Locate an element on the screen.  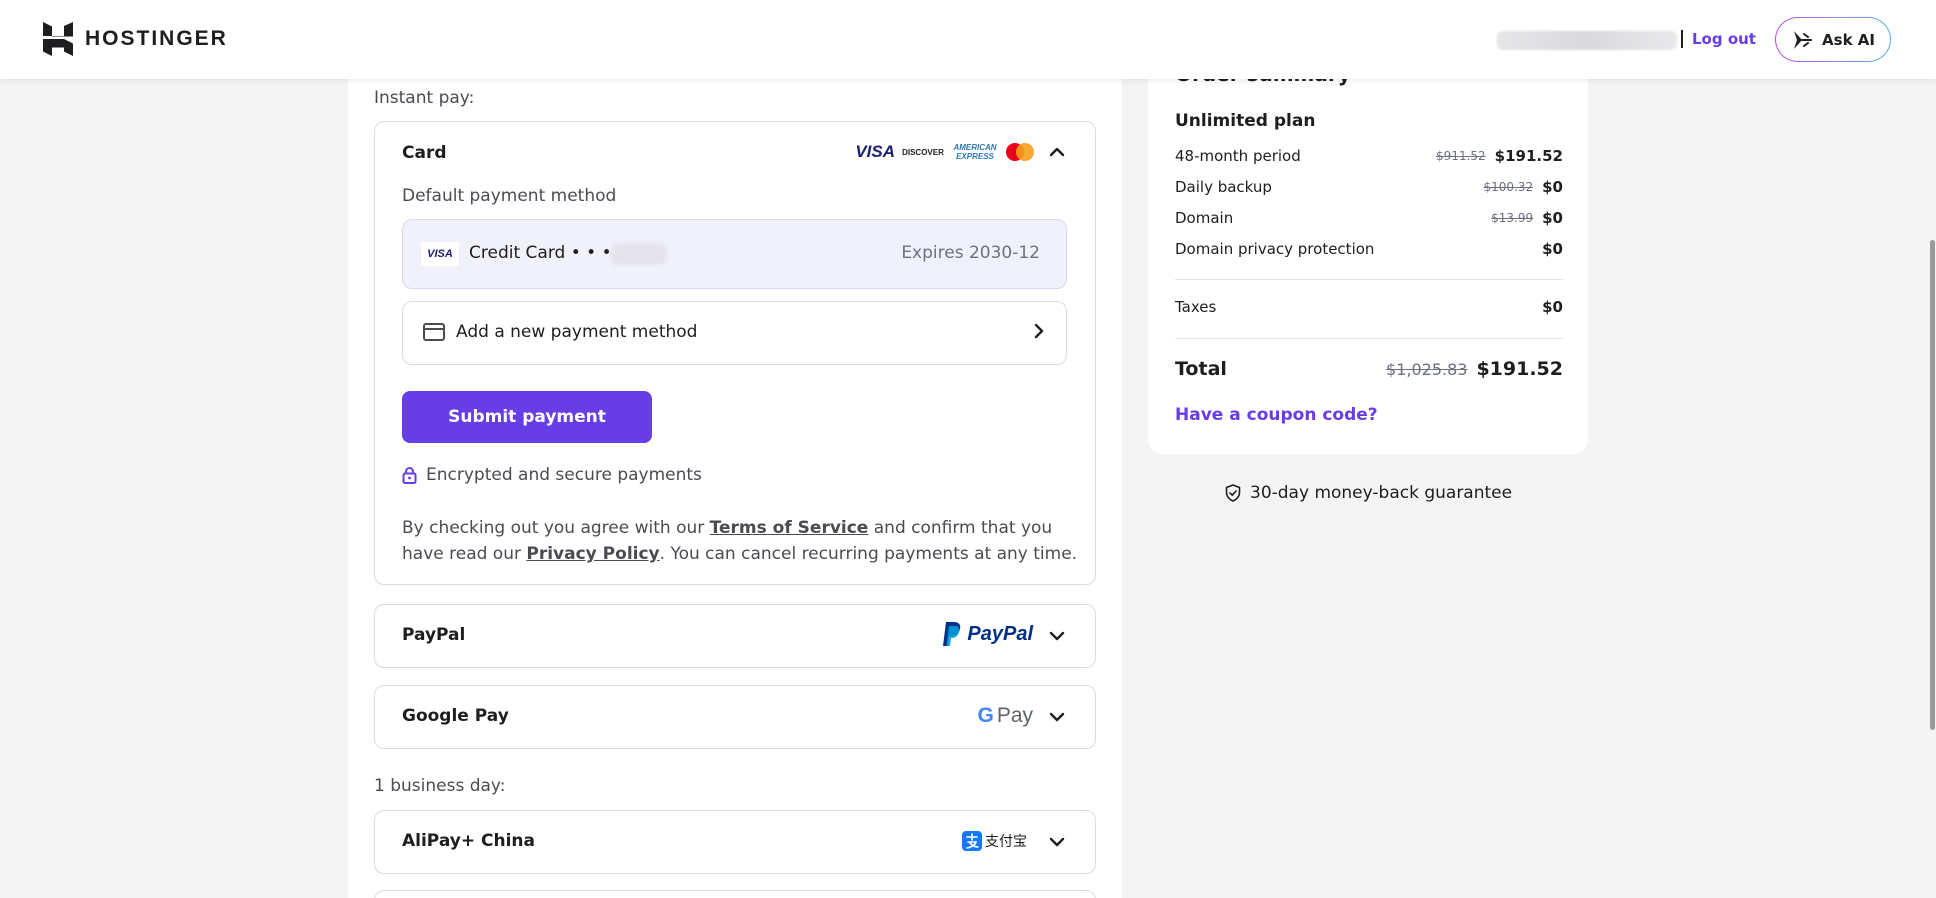
google-pay-logo: G Pay is located at coordinates (1005, 716).